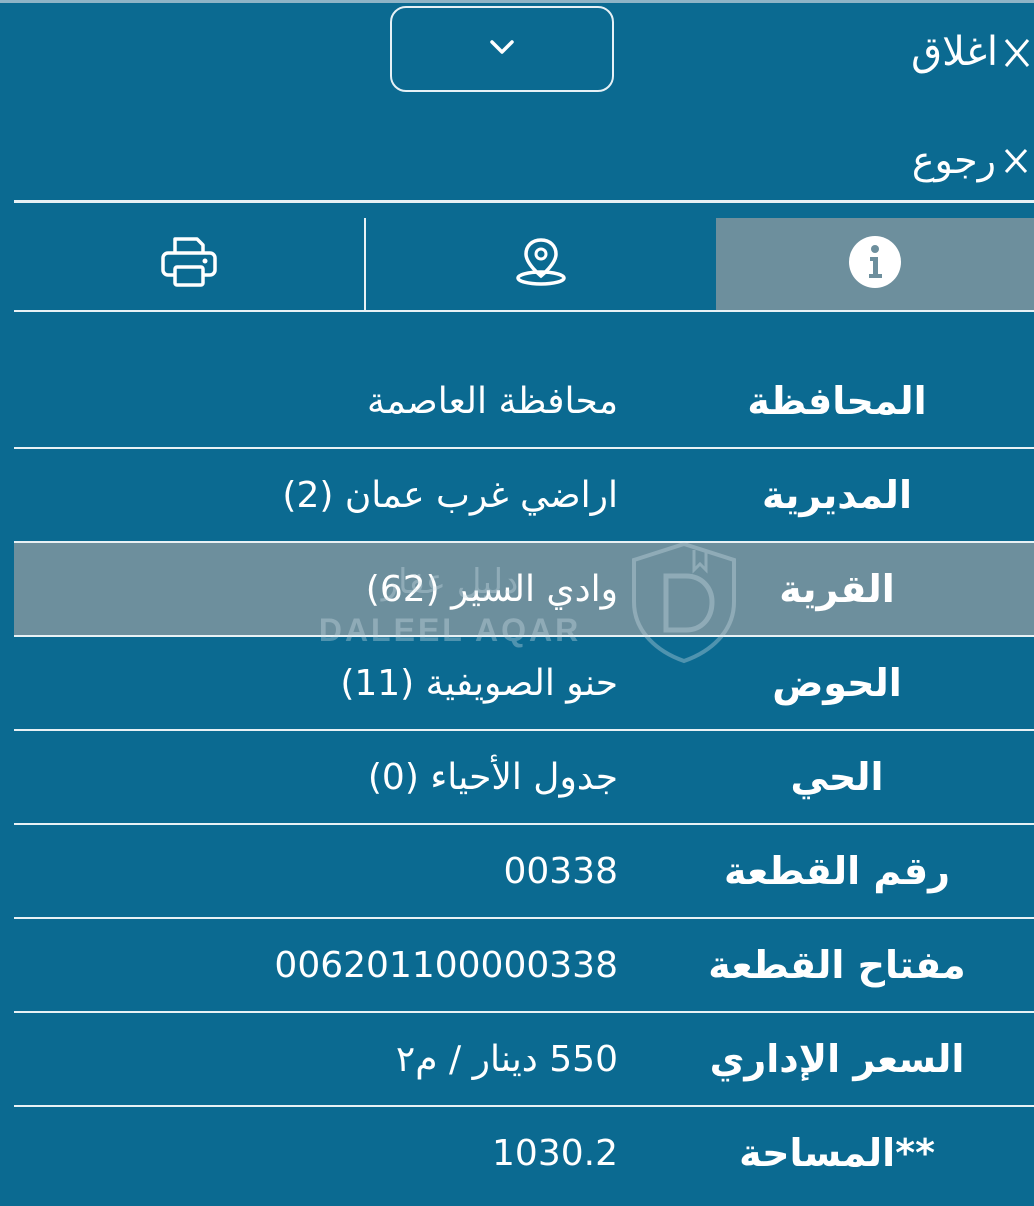 Image resolution: width=1034 pixels, height=1206 pixels. What do you see at coordinates (837, 965) in the screenshot?
I see `row-label: مفتاح القطعة` at bounding box center [837, 965].